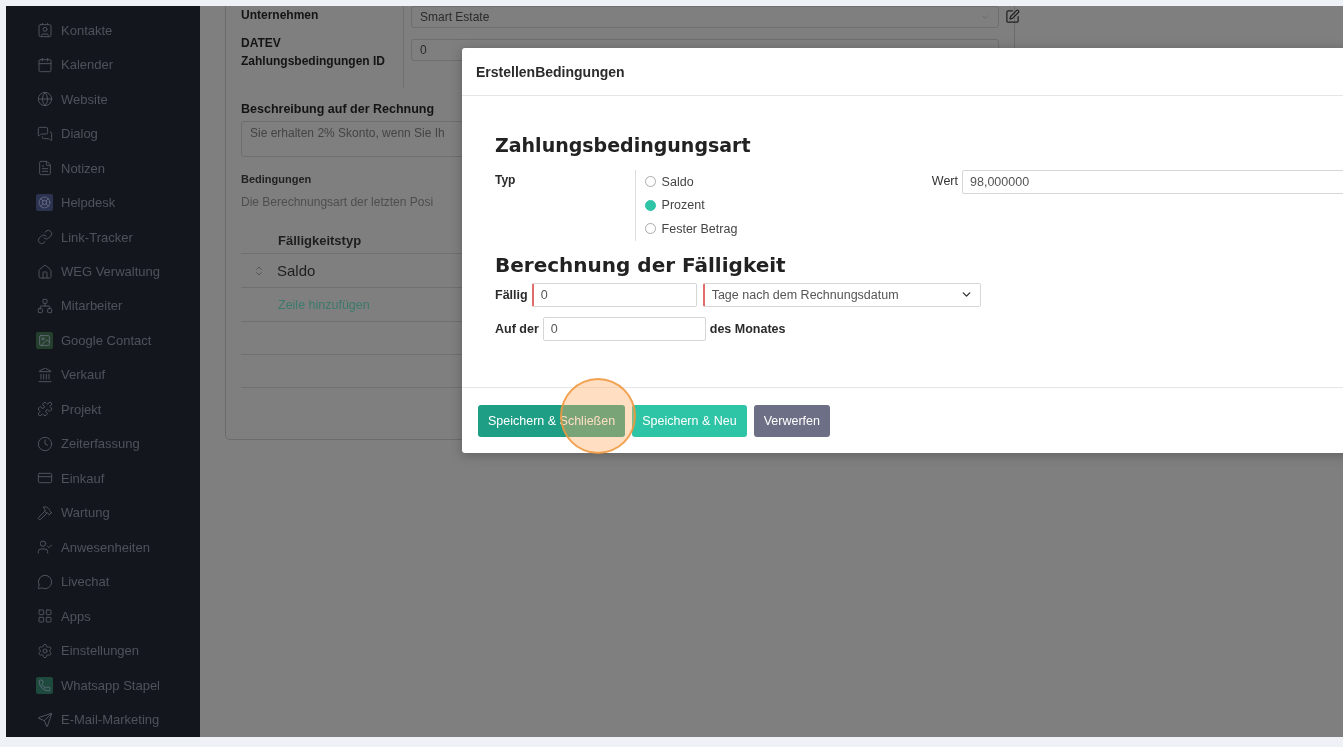  Describe the element at coordinates (44, 306) in the screenshot. I see `network-icon` at that location.